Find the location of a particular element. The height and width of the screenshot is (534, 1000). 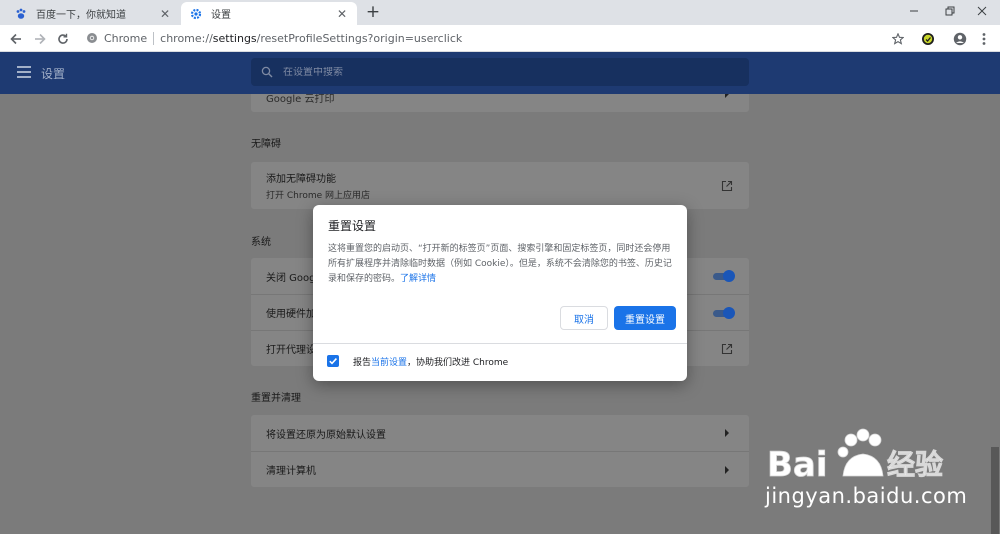

baidu-paw-icon is located at coordinates (21, 14).